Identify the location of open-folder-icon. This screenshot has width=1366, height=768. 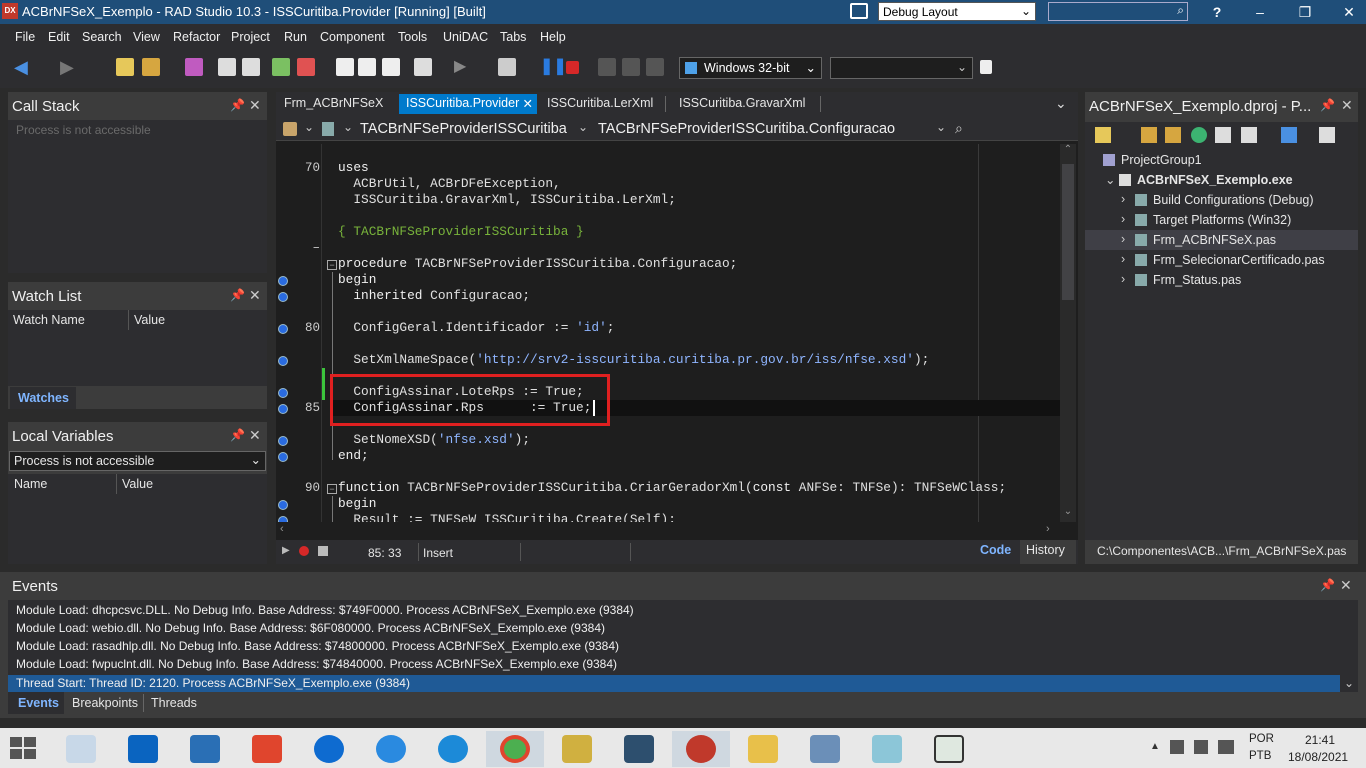
(1173, 135).